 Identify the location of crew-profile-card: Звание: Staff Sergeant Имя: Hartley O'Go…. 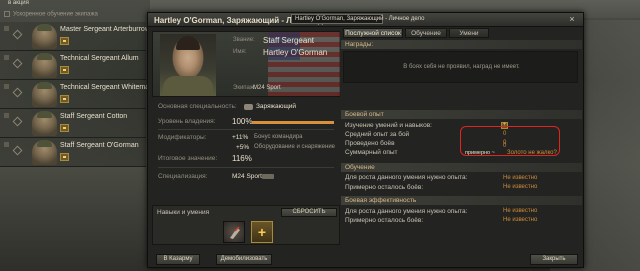
(246, 64).